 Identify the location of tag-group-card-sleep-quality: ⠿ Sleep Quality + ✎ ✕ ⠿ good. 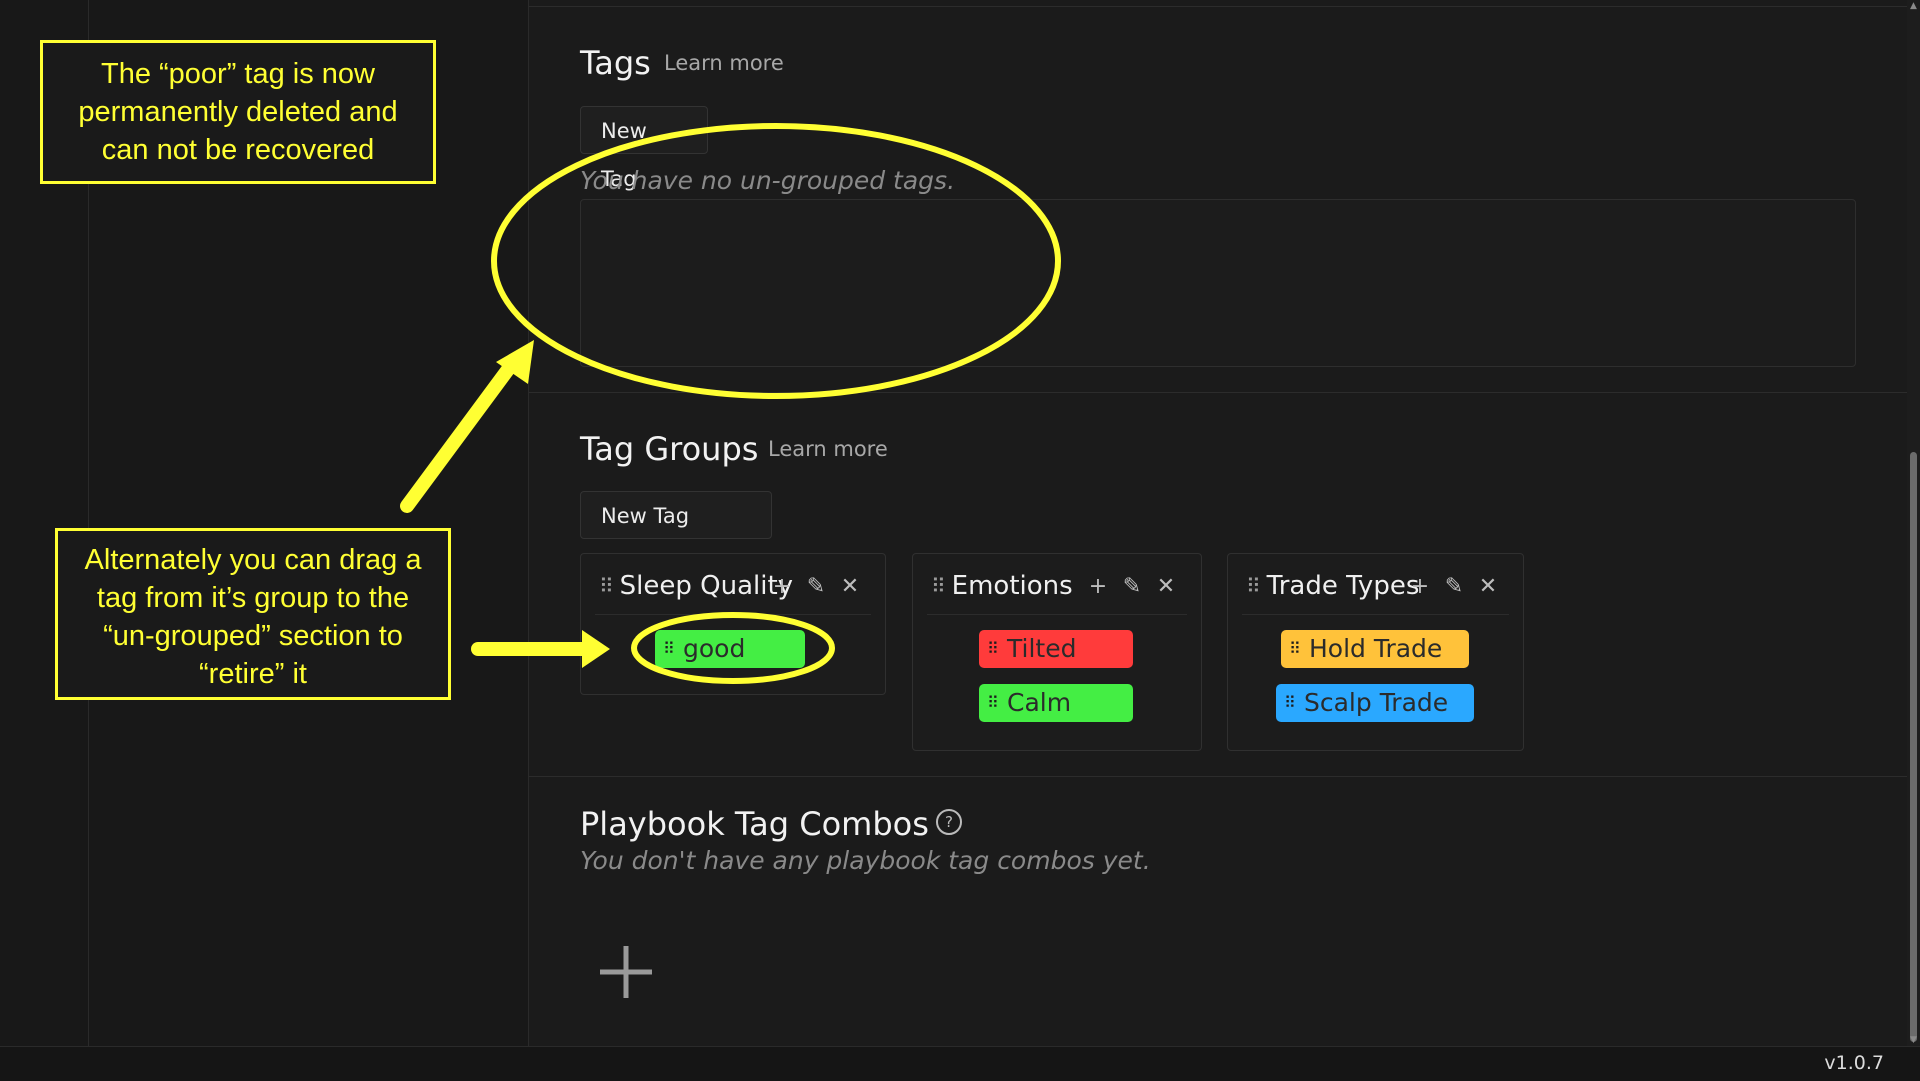
(733, 624).